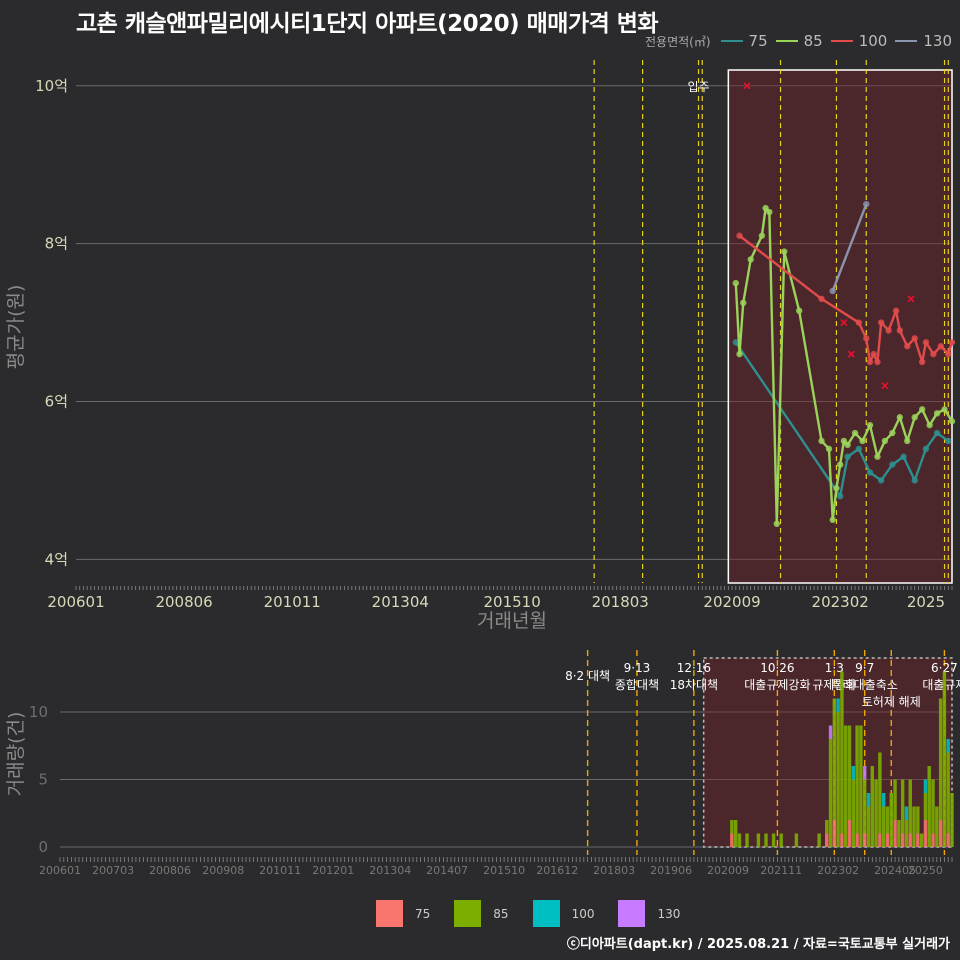 This screenshot has width=960, height=960. I want to click on policy-label: 8·2 대책, so click(587, 675).